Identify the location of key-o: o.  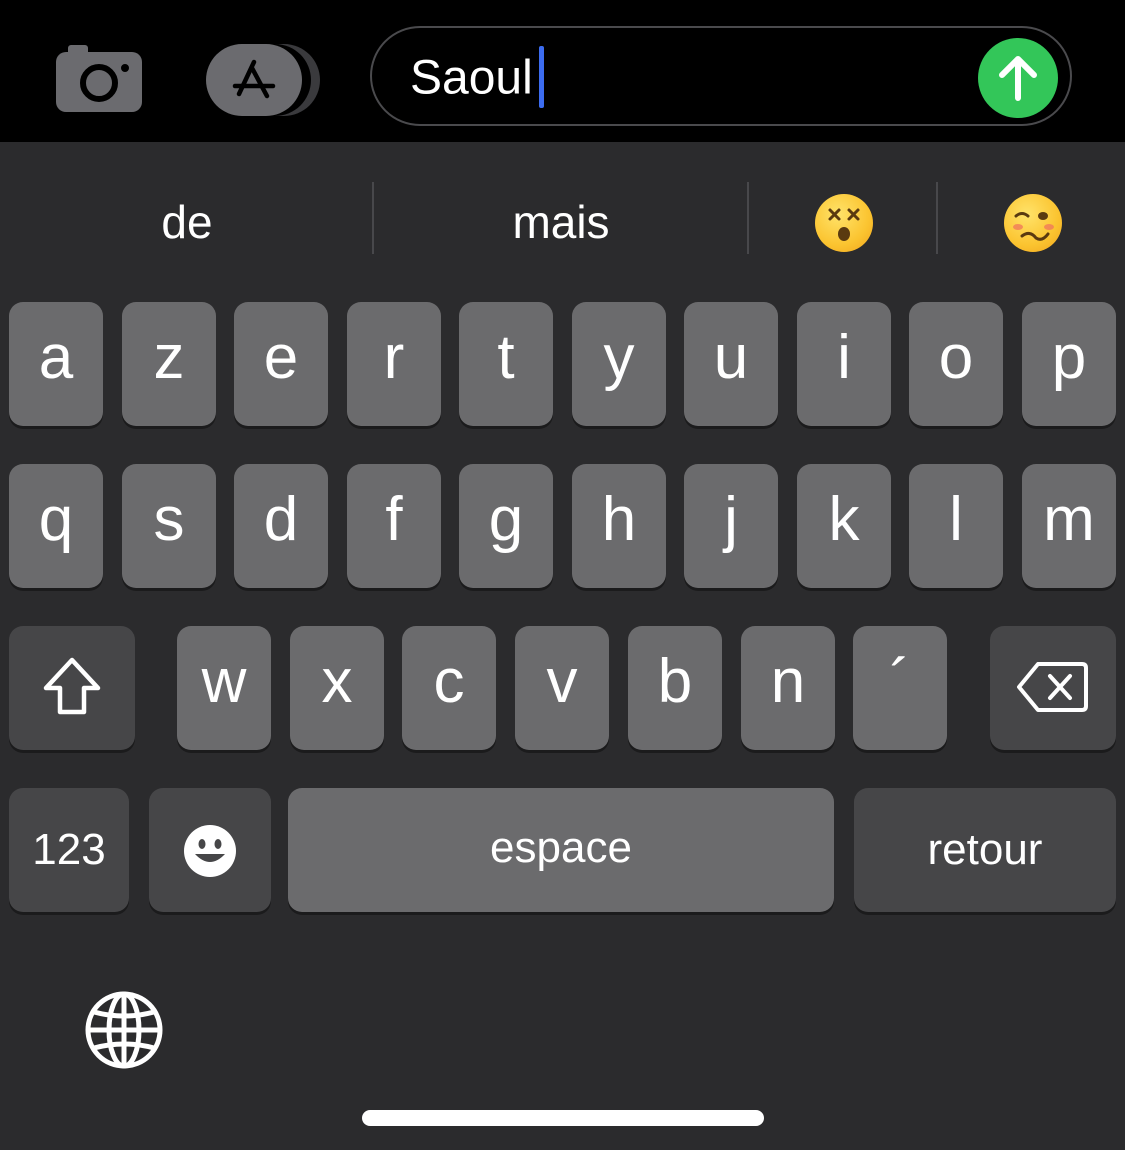
(956, 364).